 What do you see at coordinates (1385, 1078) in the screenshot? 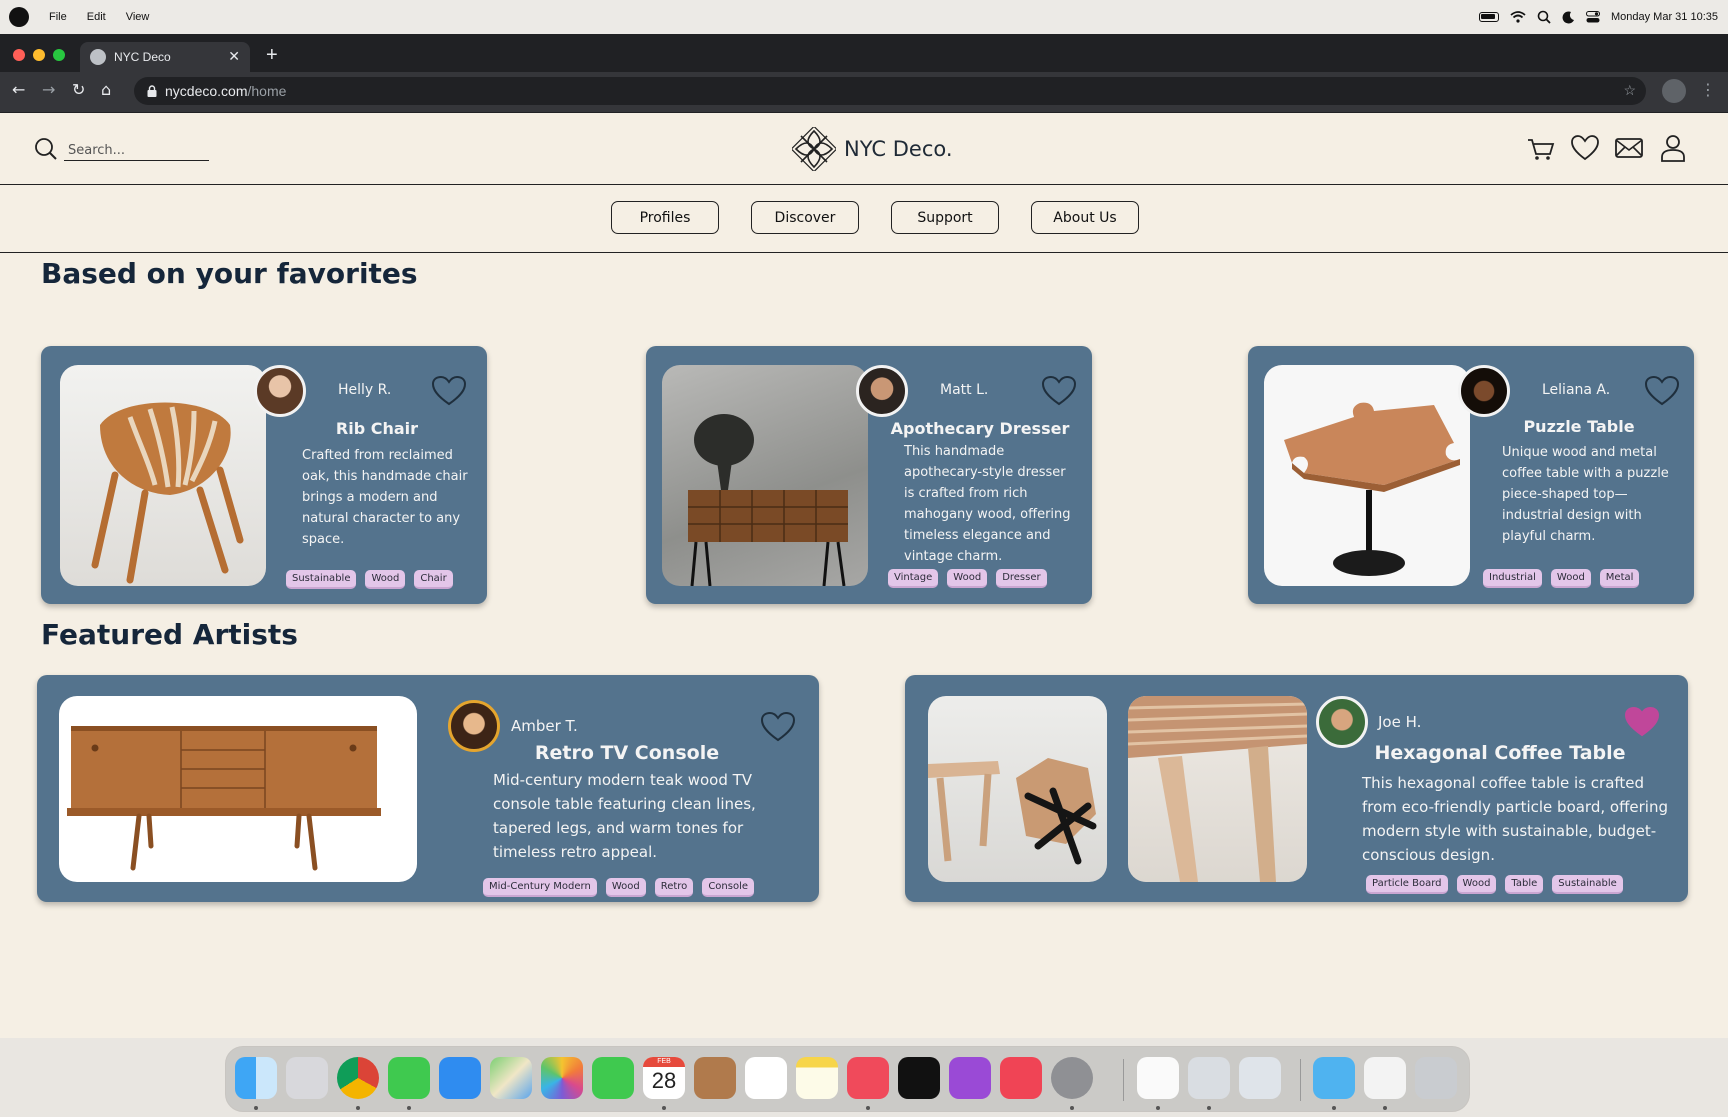
I see `document-icon` at bounding box center [1385, 1078].